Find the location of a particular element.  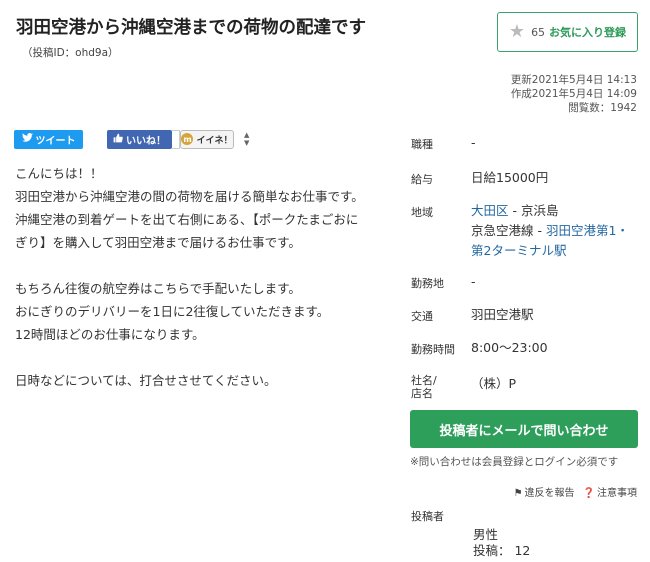

created-date: 作成2021年5月4日 14:09 is located at coordinates (573, 94).